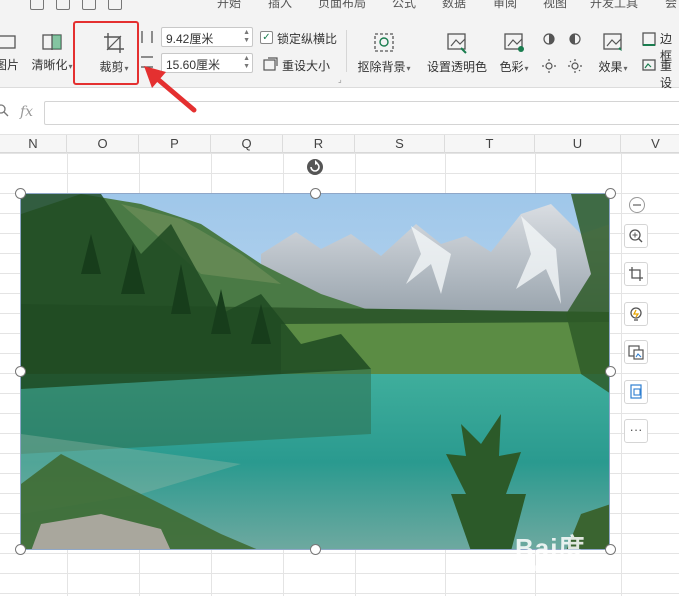 The height and width of the screenshot is (596, 679). Describe the element at coordinates (649, 39) in the screenshot. I see `border-icon` at that location.